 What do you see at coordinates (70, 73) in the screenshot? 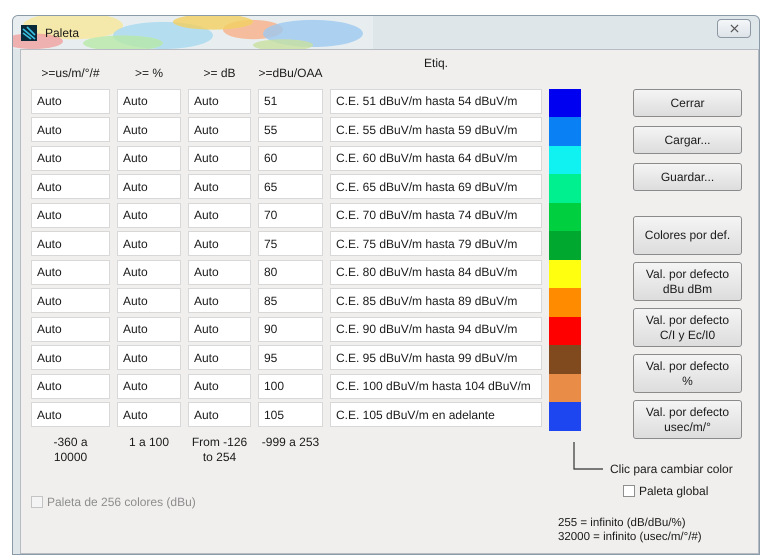
I see `column-header: >=us/m/°/#` at bounding box center [70, 73].